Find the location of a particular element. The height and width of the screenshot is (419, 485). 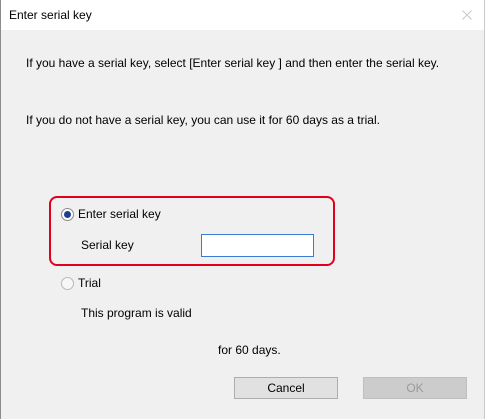

ok-button: OK is located at coordinates (415, 388).